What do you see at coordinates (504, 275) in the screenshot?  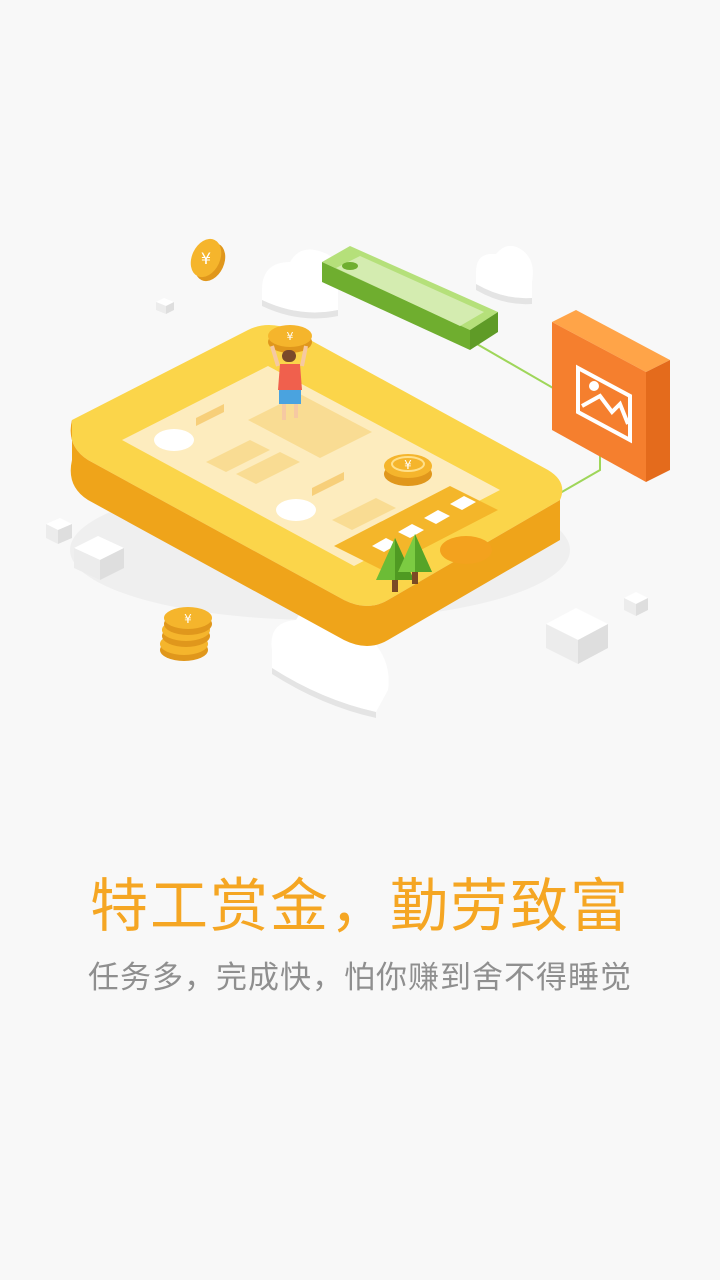 I see `cloud-right-icon` at bounding box center [504, 275].